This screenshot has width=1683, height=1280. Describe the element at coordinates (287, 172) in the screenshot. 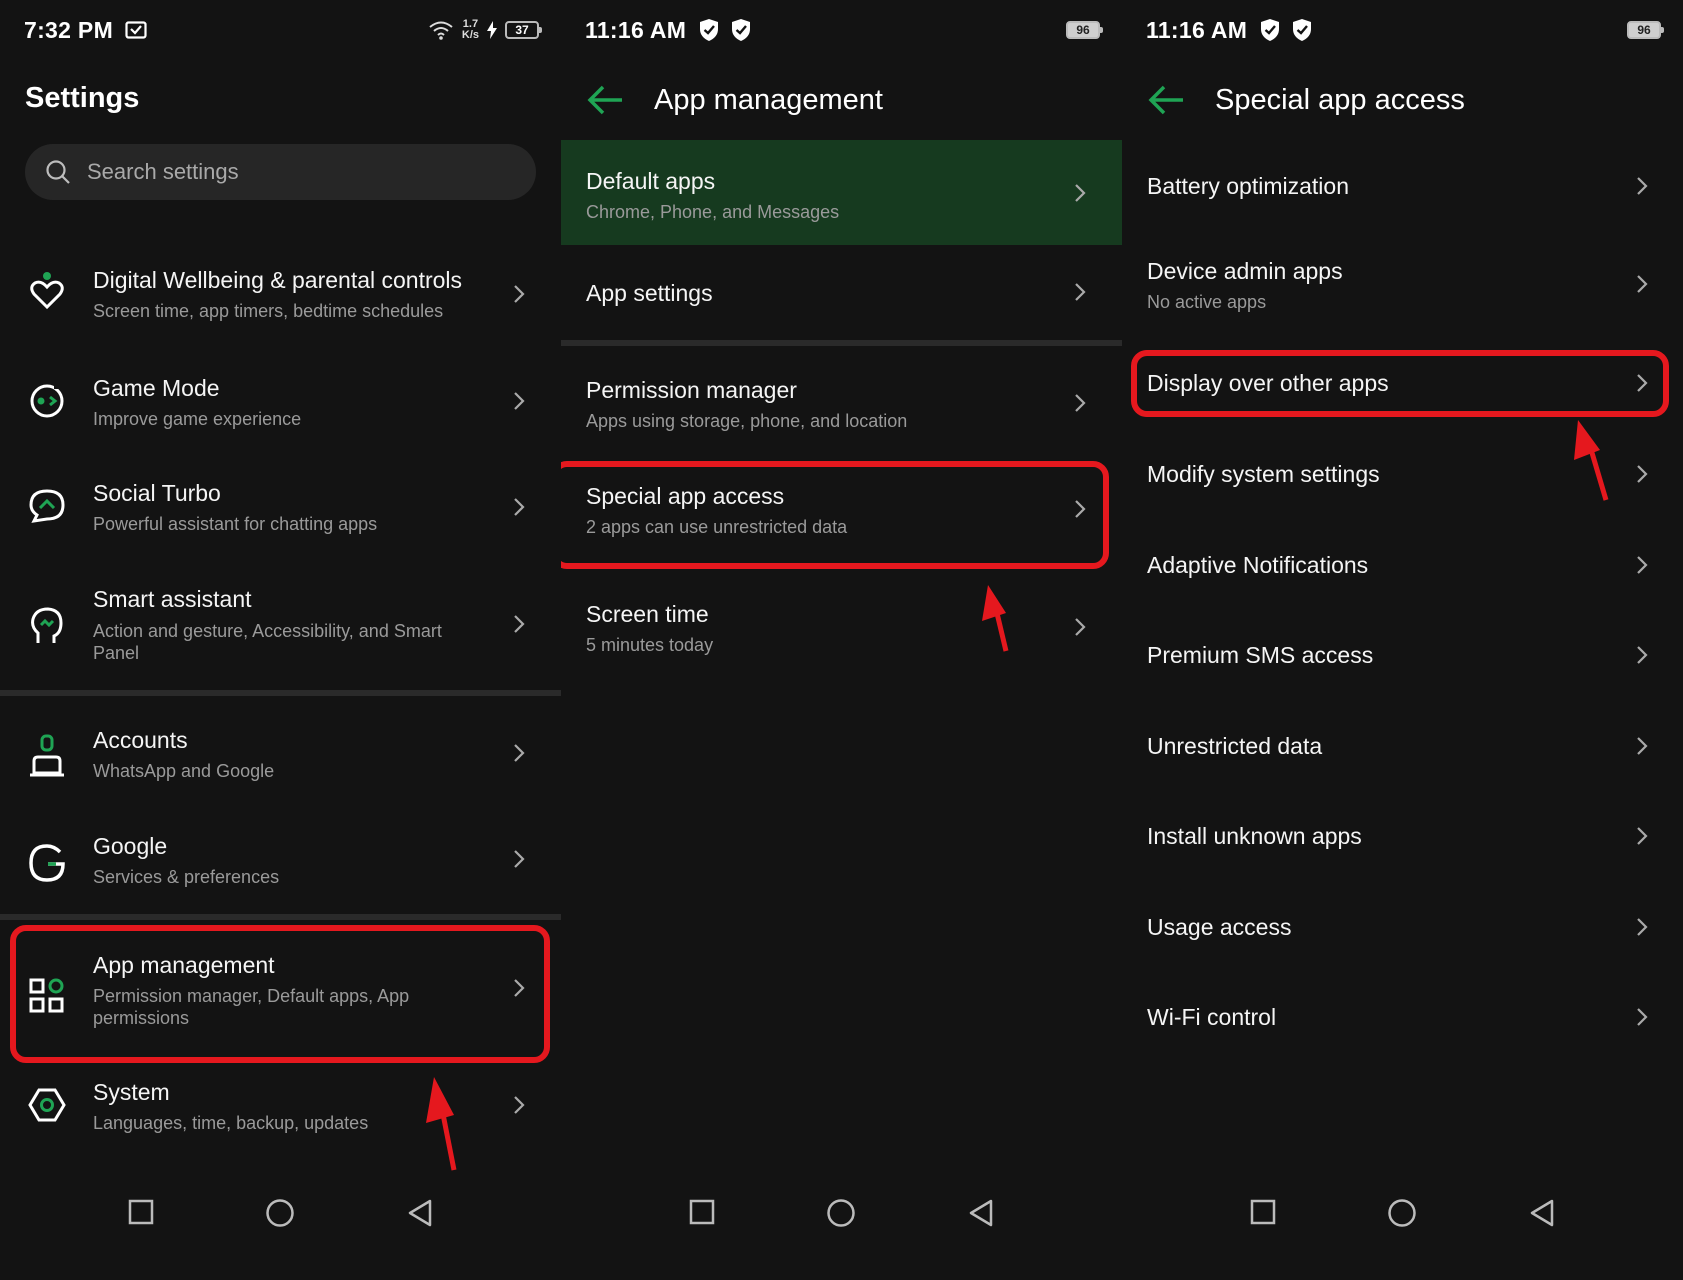

I see `search-input` at that location.